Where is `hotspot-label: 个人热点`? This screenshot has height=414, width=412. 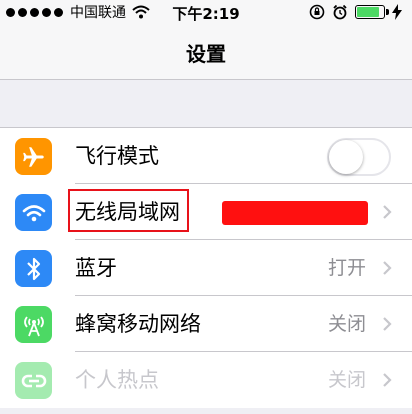
hotspot-label: 个人热点 is located at coordinates (117, 380).